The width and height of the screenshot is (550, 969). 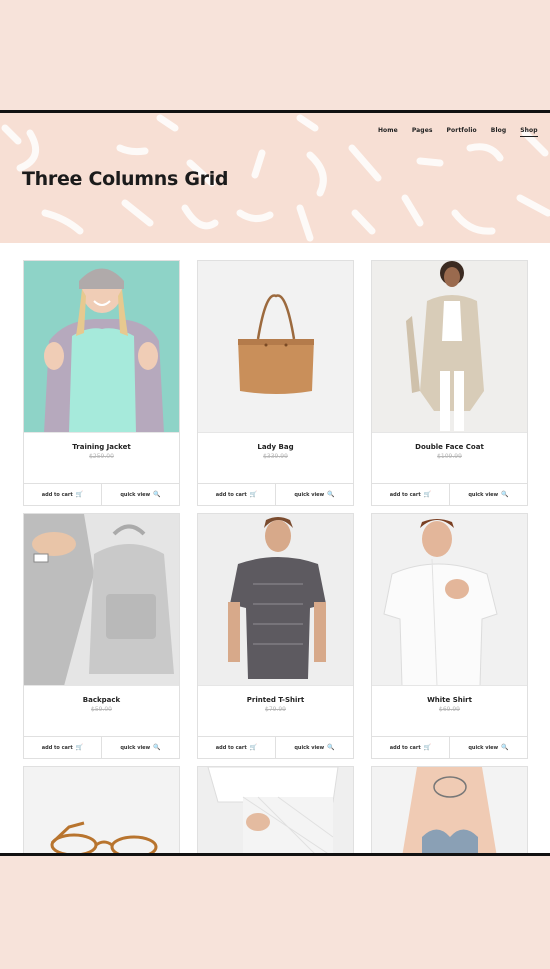 I want to click on nav-home: Home, so click(x=388, y=132).